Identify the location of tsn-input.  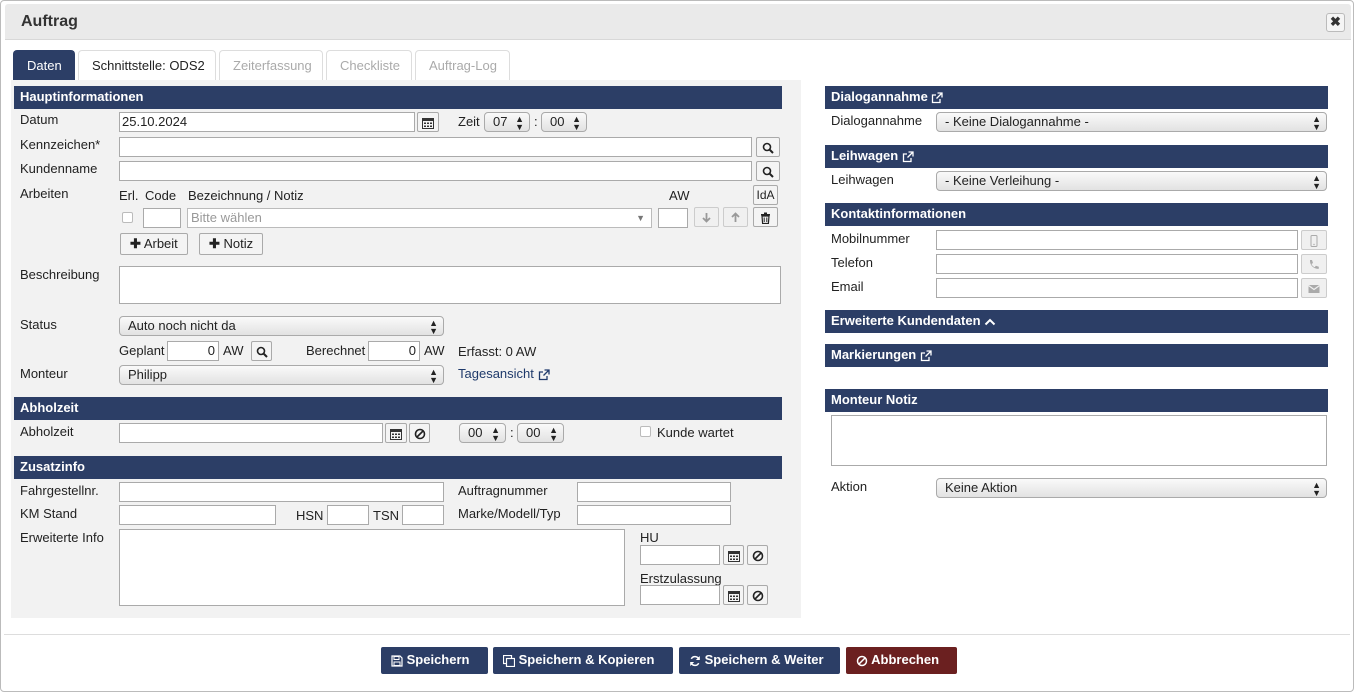
(423, 515).